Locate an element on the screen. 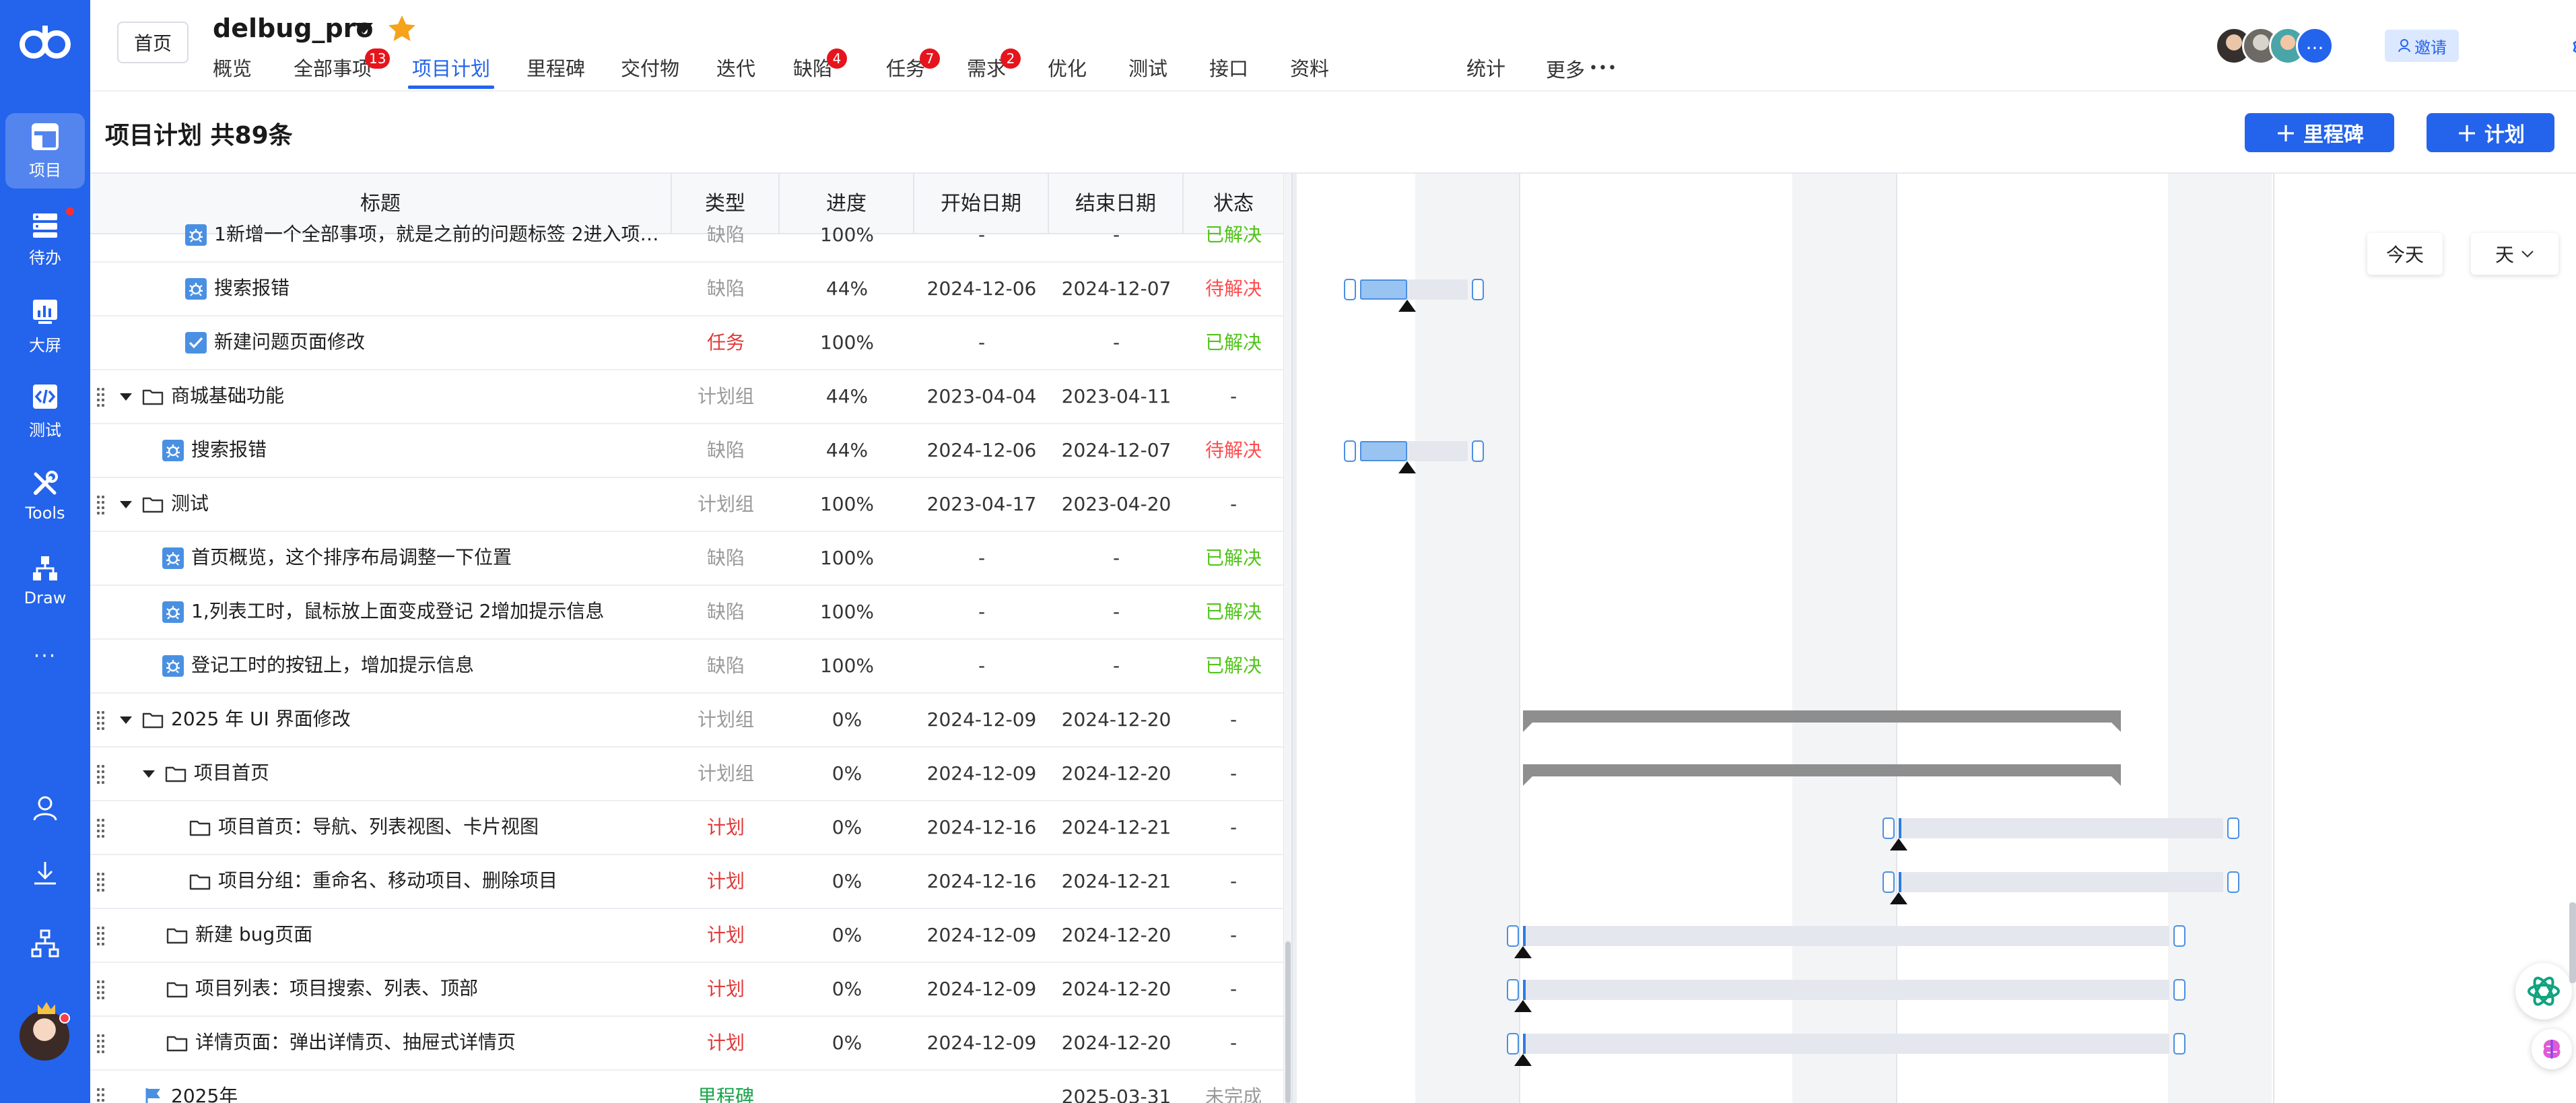  title-cell: 新建 bug页面 is located at coordinates (381, 936).